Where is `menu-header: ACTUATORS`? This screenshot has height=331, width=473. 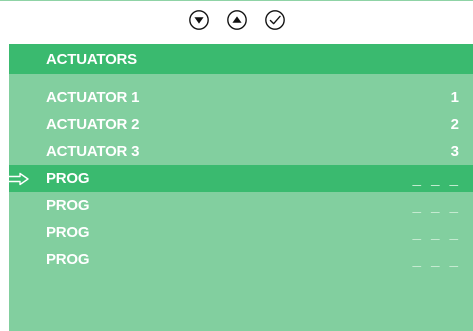
menu-header: ACTUATORS is located at coordinates (241, 59).